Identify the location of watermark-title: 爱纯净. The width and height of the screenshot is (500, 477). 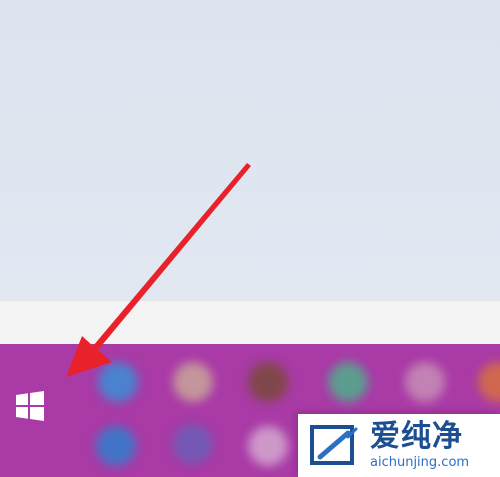
(416, 436).